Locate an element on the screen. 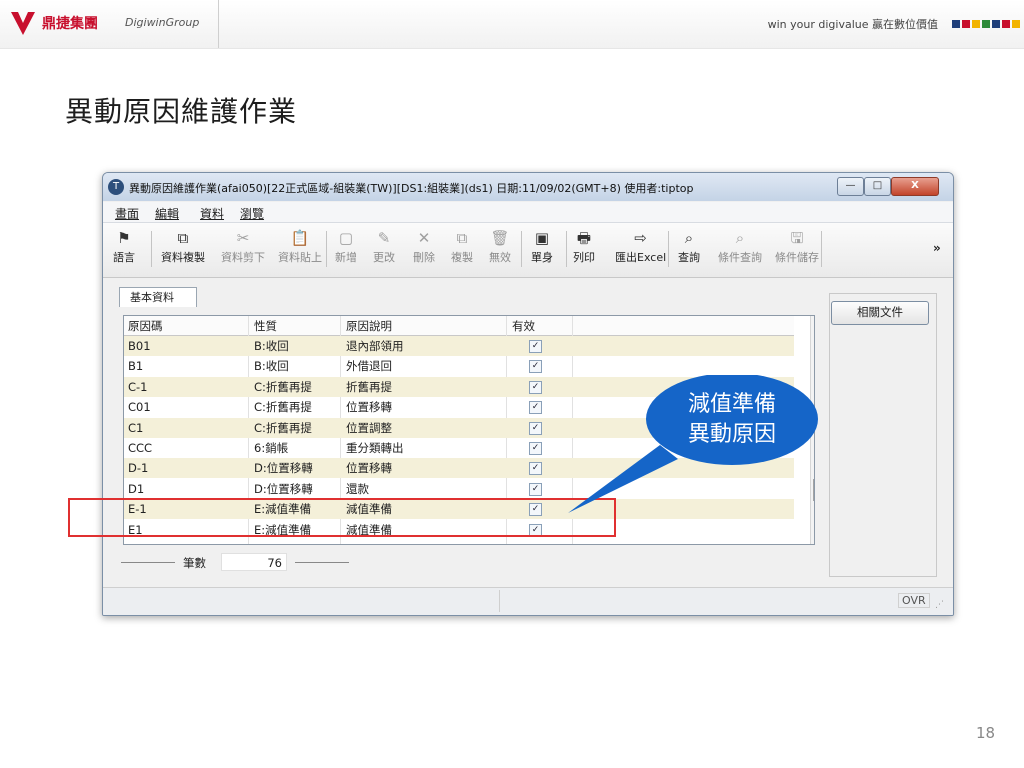 The width and height of the screenshot is (1024, 768). menu-browse: 瀏覽 is located at coordinates (252, 213).